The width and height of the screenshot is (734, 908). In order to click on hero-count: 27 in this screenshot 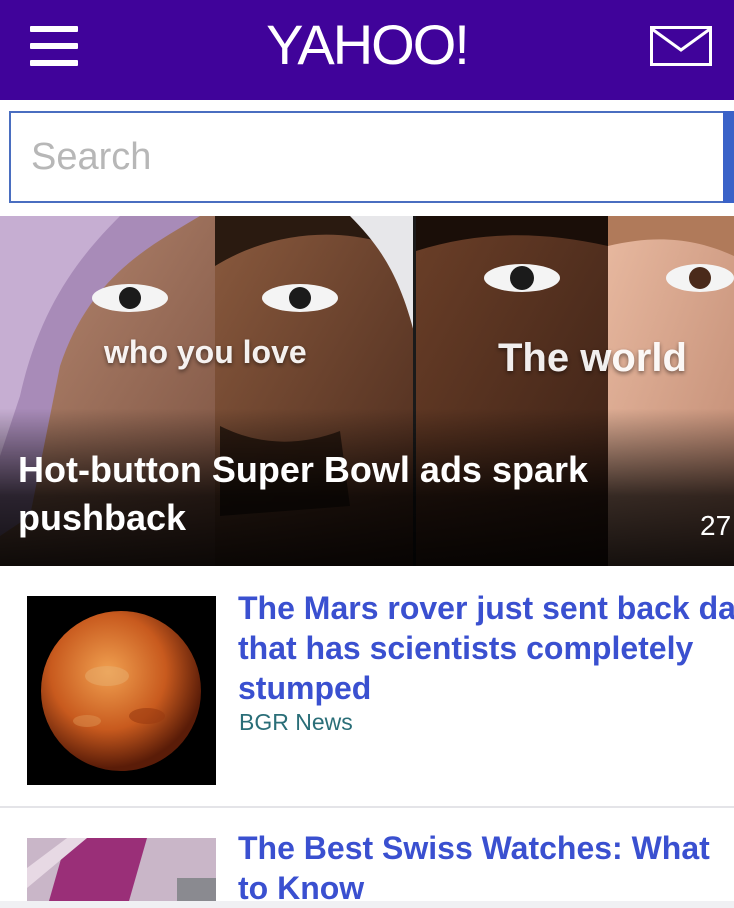, I will do `click(716, 525)`.